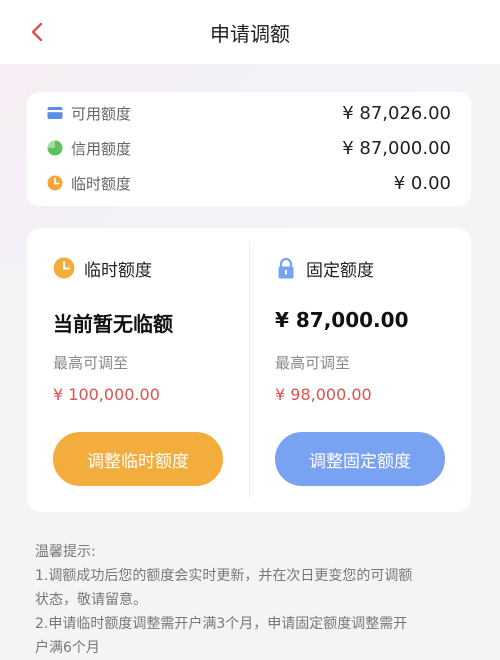 The width and height of the screenshot is (500, 660). What do you see at coordinates (55, 113) in the screenshot?
I see `card-icon` at bounding box center [55, 113].